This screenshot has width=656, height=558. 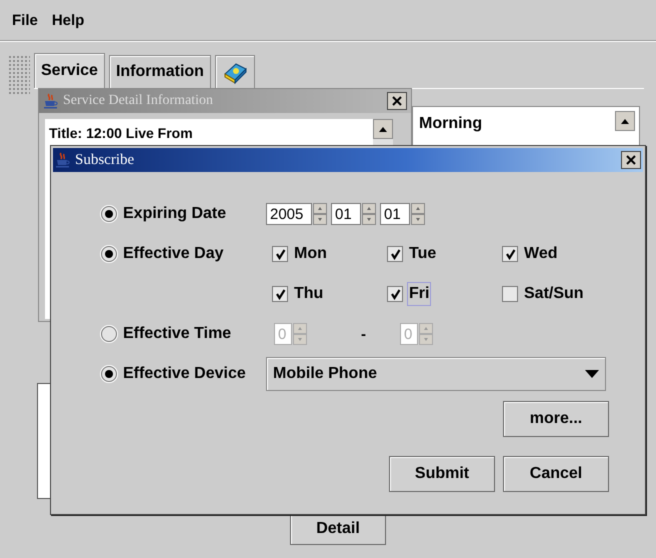 What do you see at coordinates (310, 254) in the screenshot?
I see `day-label: Mon` at bounding box center [310, 254].